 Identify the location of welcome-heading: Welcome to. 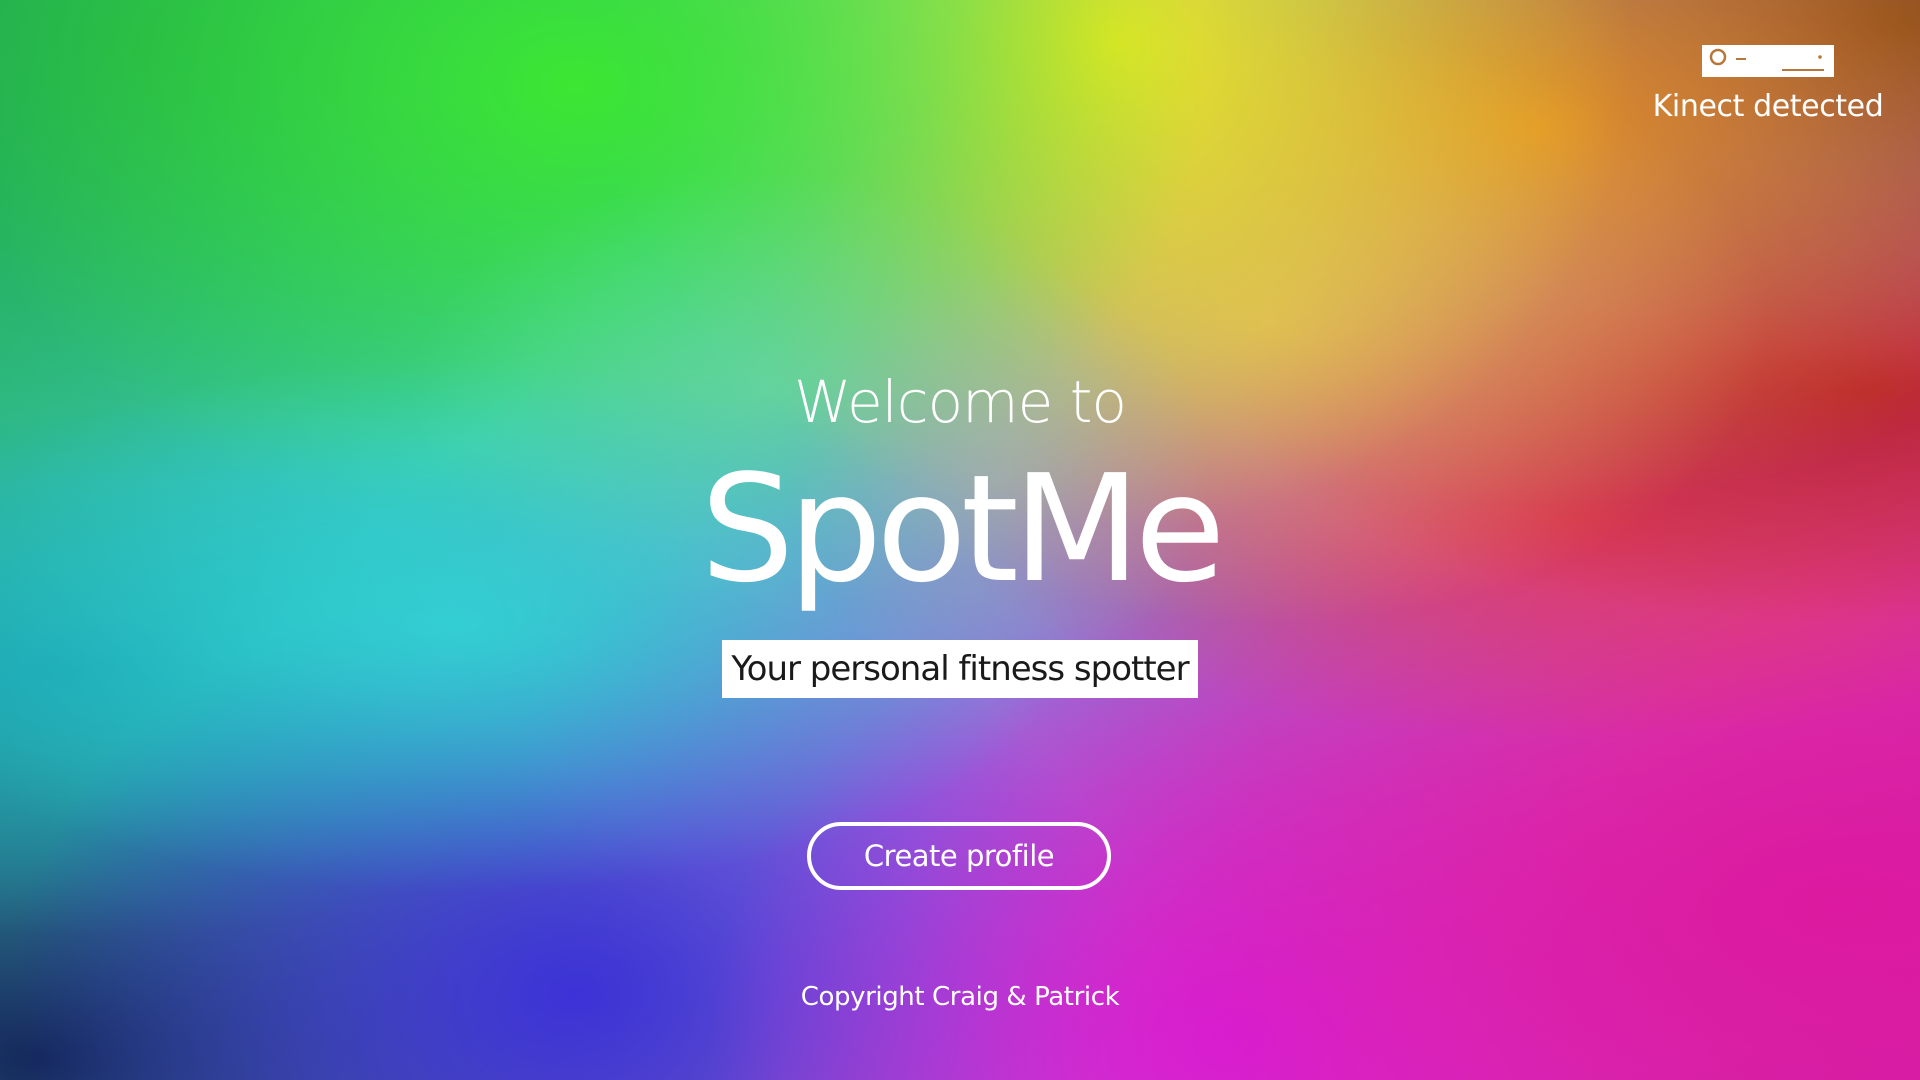
(960, 402).